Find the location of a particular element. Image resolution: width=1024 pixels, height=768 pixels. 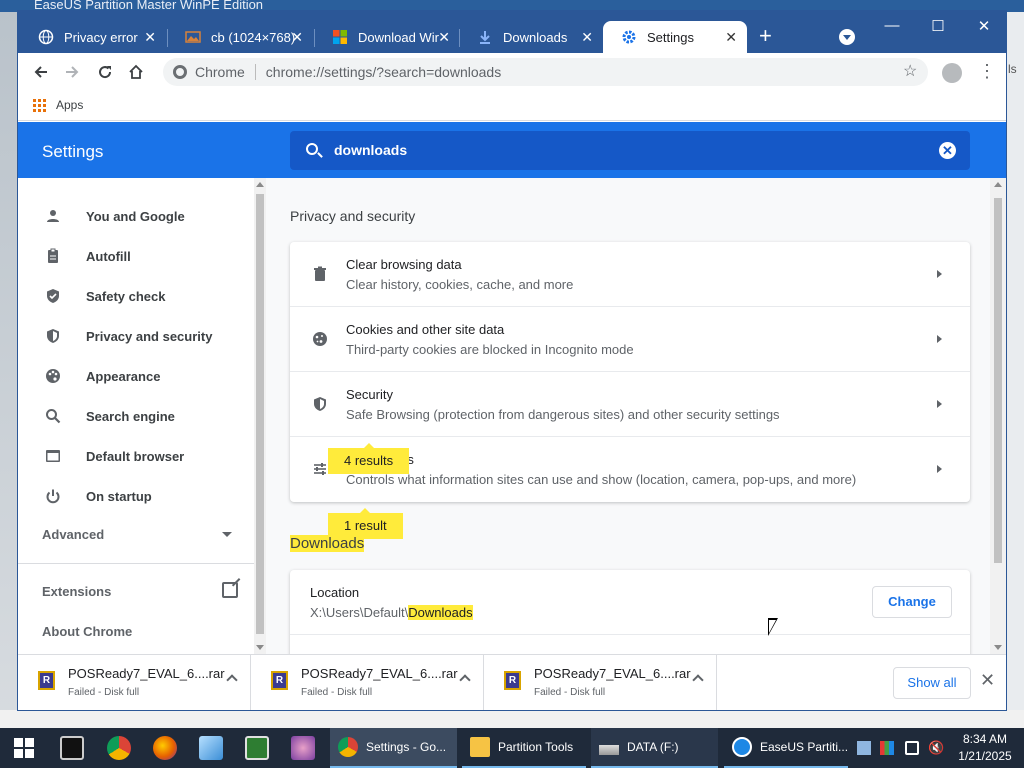

sidebar-item-you-and-google: You and Google is located at coordinates (136, 216).